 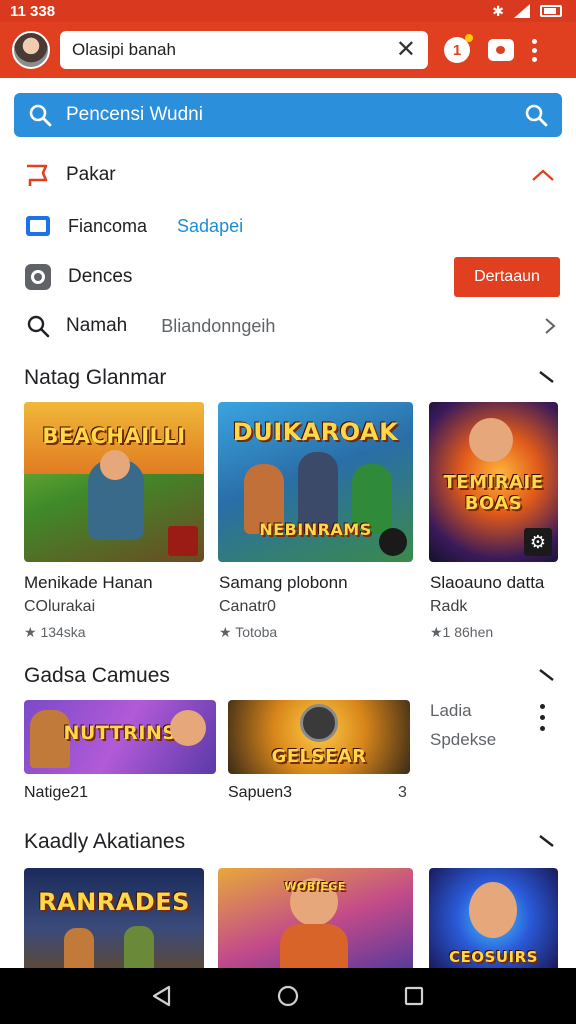 I want to click on menu-row-fiancoma: Fiancoma Sadapei, so click(x=292, y=226).